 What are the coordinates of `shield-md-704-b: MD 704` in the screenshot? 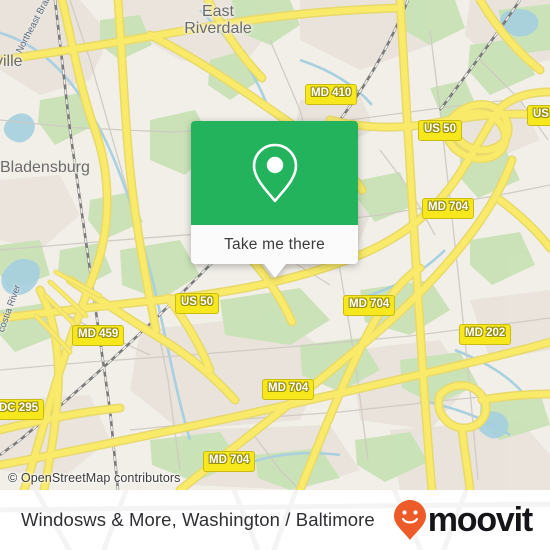 It's located at (369, 305).